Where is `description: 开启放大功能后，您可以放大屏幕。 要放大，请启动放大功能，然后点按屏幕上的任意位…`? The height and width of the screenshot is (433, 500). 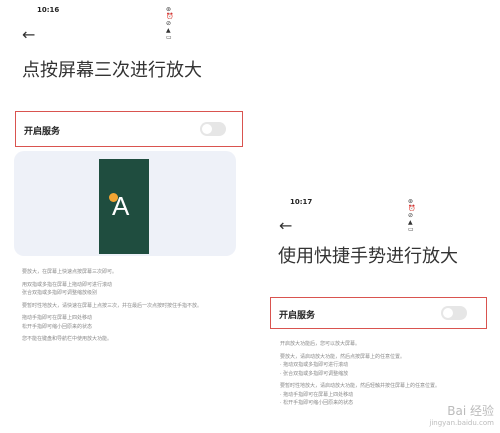
description: 开启放大功能后，您可以放大屏幕。 要放大，请启动放大功能，然后点按屏幕上的任意位… is located at coordinates (380, 376).